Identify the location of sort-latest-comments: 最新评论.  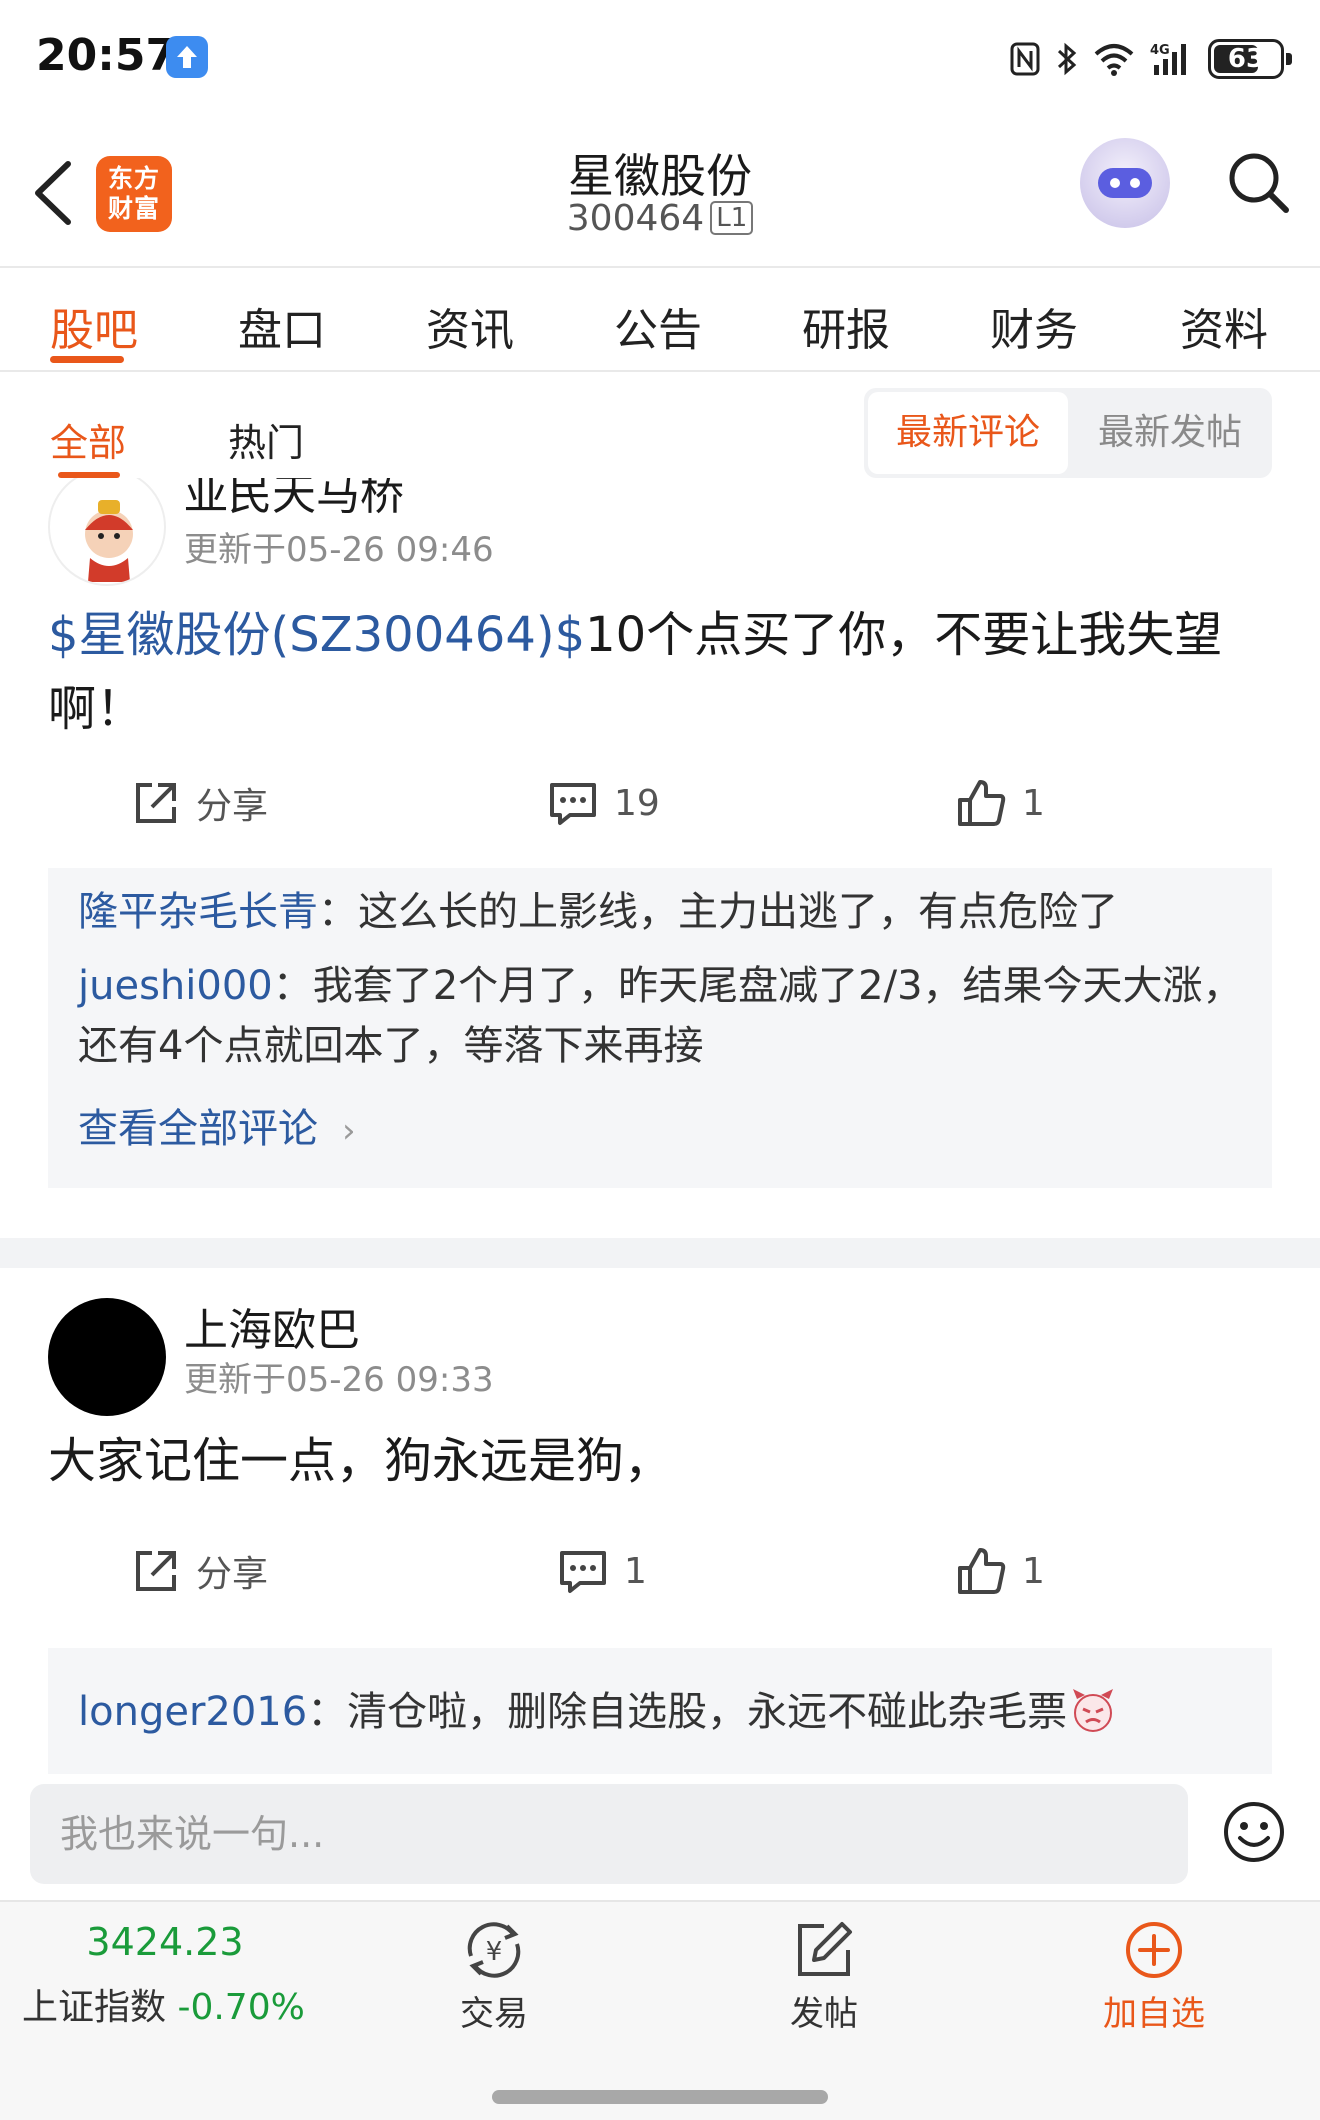
(968, 433).